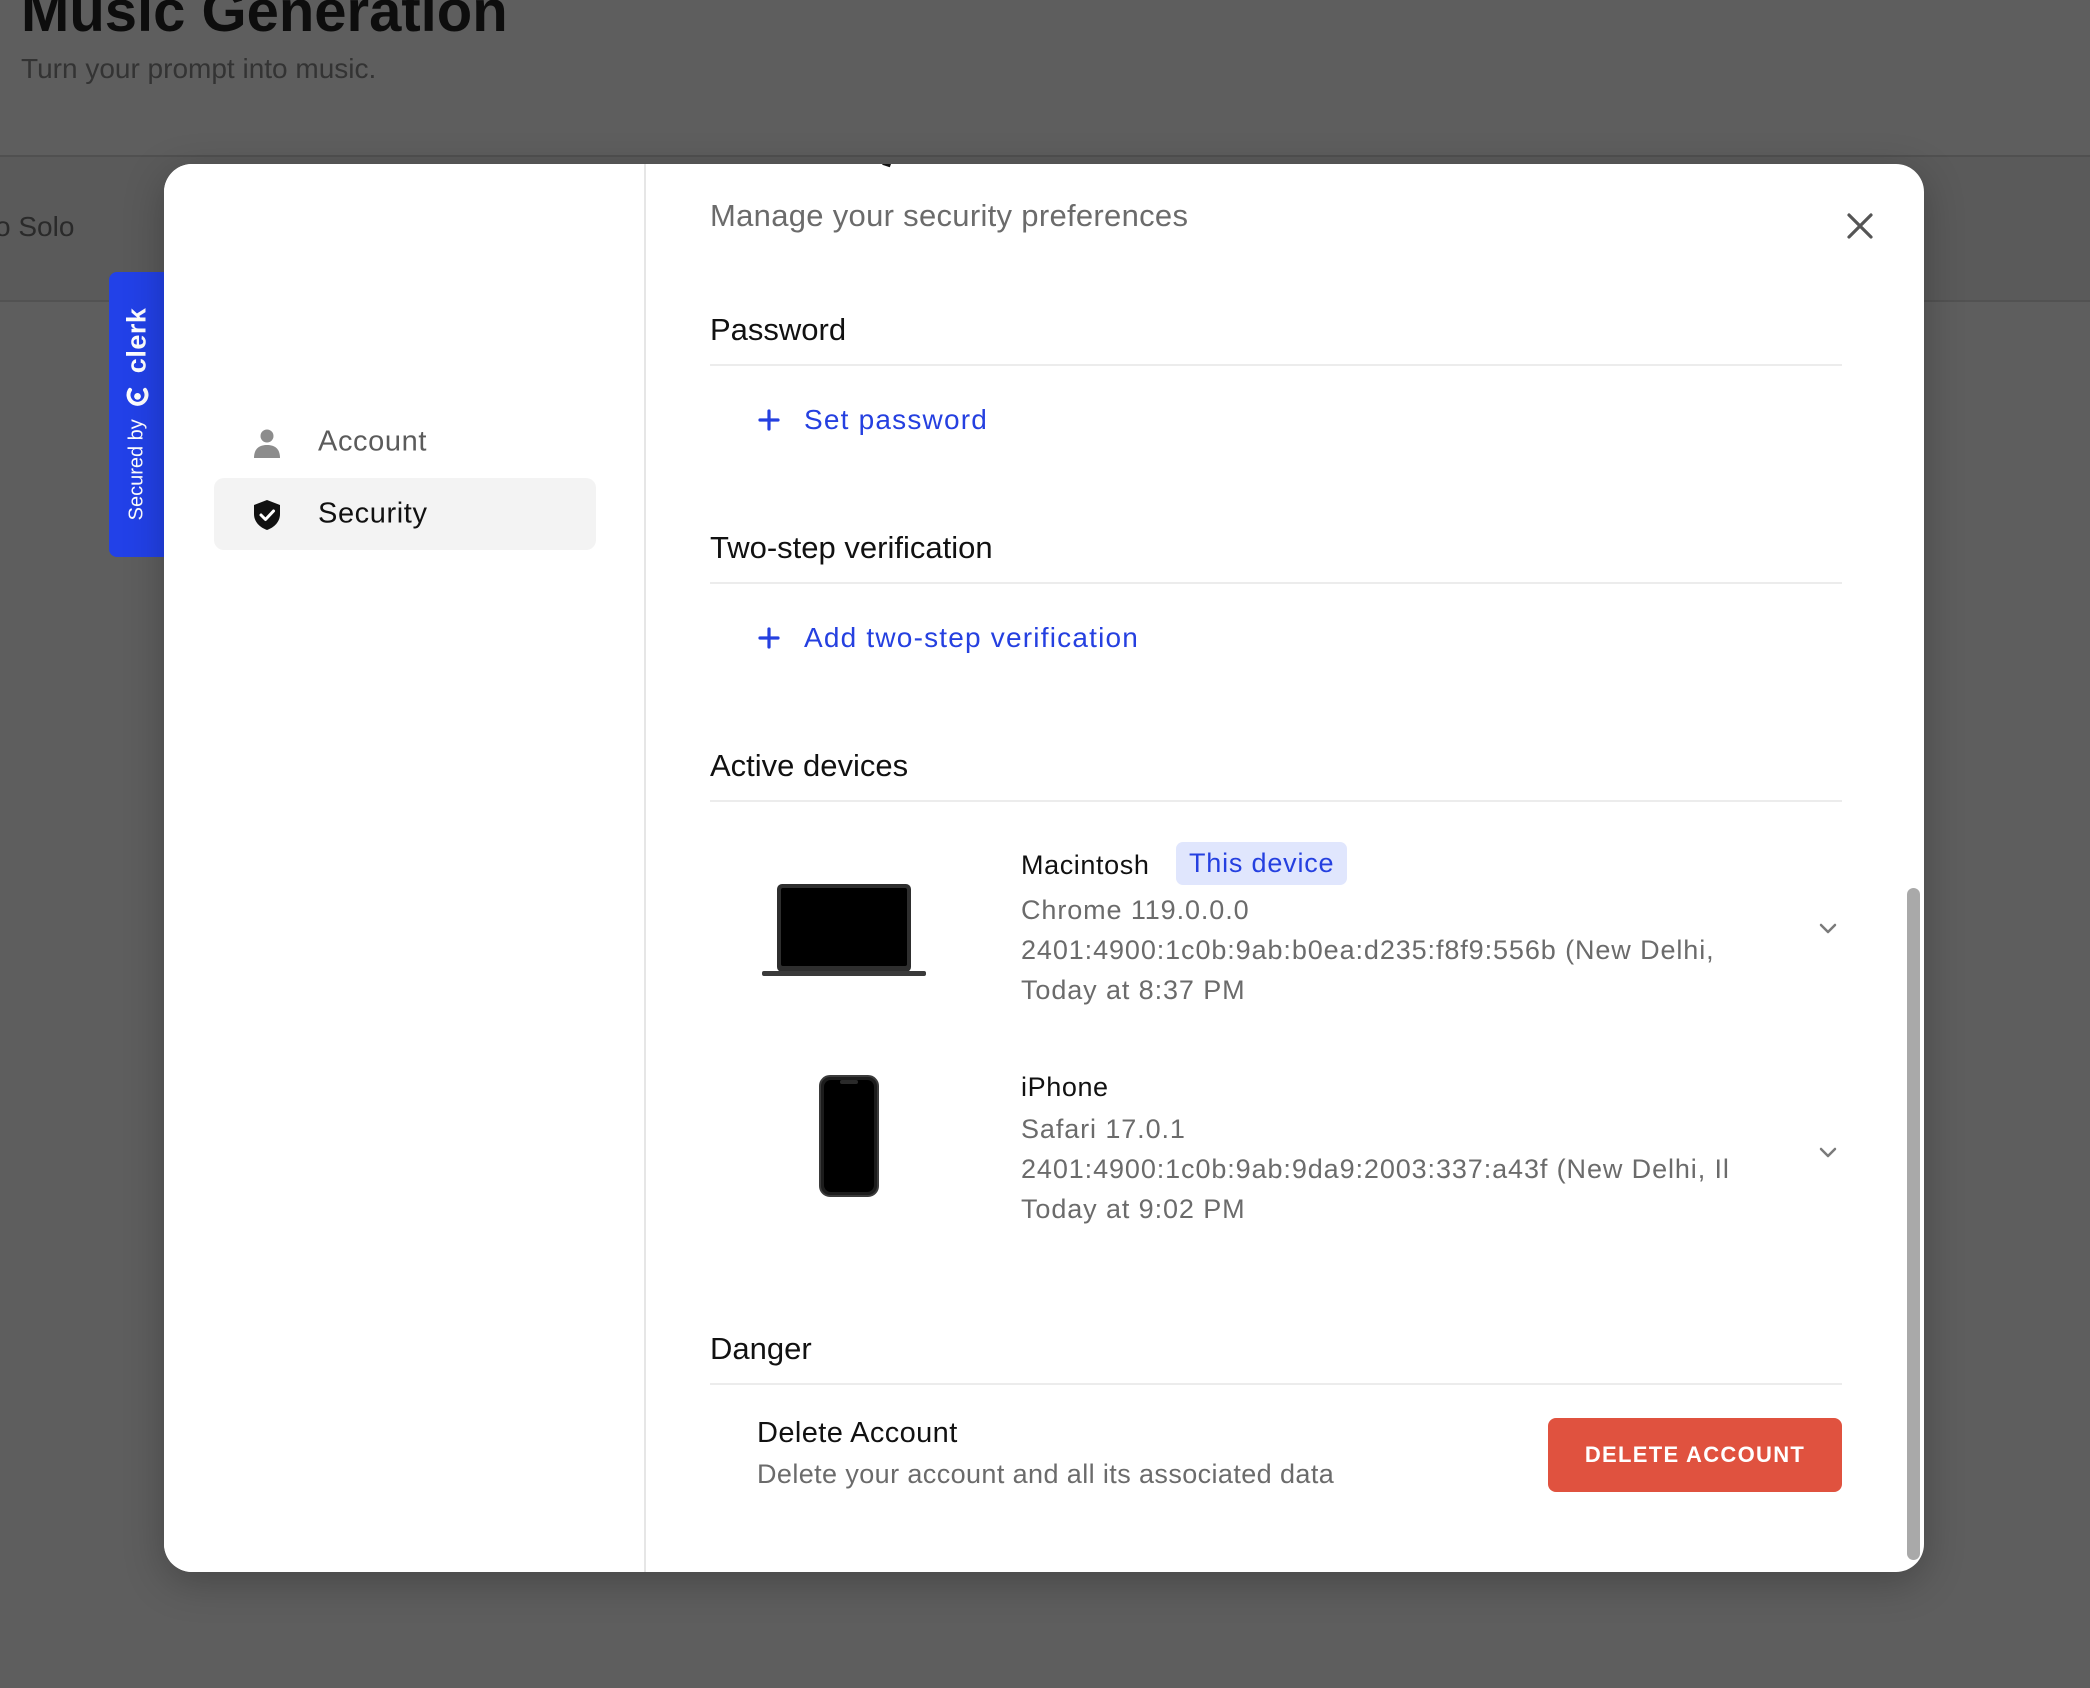 This screenshot has height=1688, width=2090. Describe the element at coordinates (1085, 865) in the screenshot. I see `device-name: Macintosh` at that location.